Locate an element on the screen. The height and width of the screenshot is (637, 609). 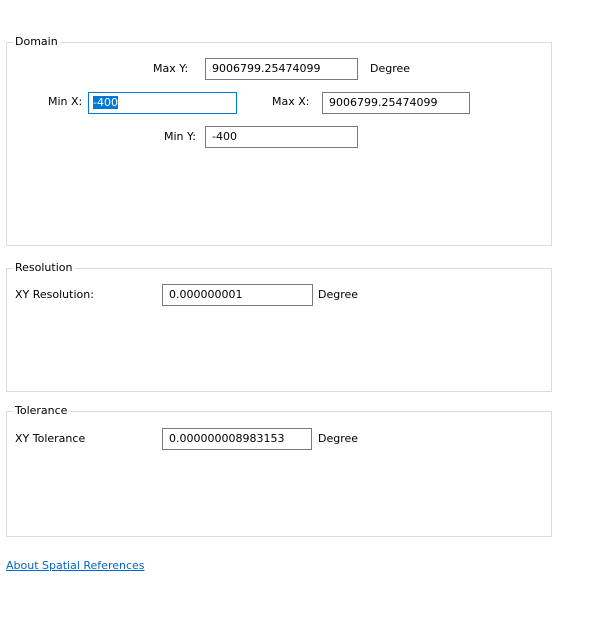
xy-resolution-unit: Degree is located at coordinates (338, 294).